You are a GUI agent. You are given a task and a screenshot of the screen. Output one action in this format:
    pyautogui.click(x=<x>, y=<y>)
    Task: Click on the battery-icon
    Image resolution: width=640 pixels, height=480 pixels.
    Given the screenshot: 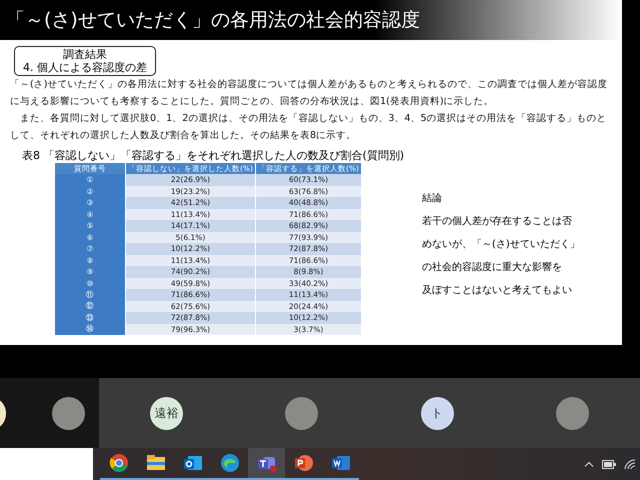 What is the action you would take?
    pyautogui.click(x=609, y=464)
    